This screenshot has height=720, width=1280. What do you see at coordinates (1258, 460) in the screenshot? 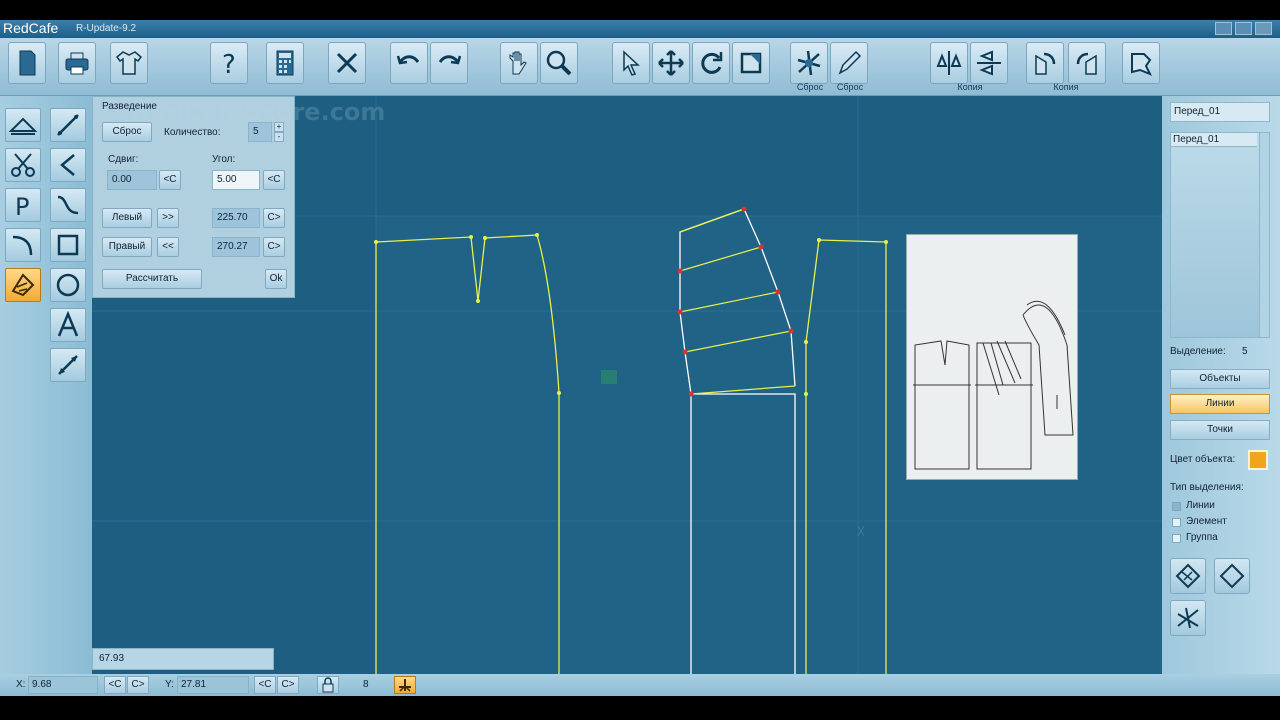
I see `object-color-swatch` at bounding box center [1258, 460].